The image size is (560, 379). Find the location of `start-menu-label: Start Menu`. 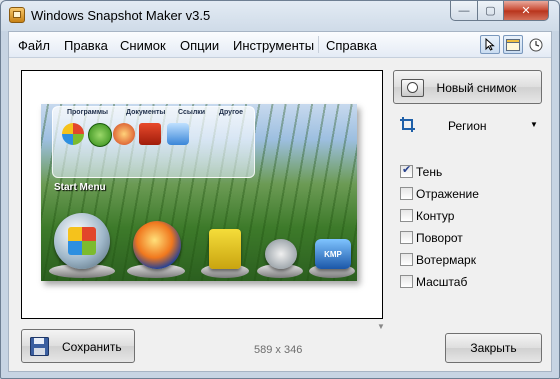

start-menu-label: Start Menu is located at coordinates (80, 187).